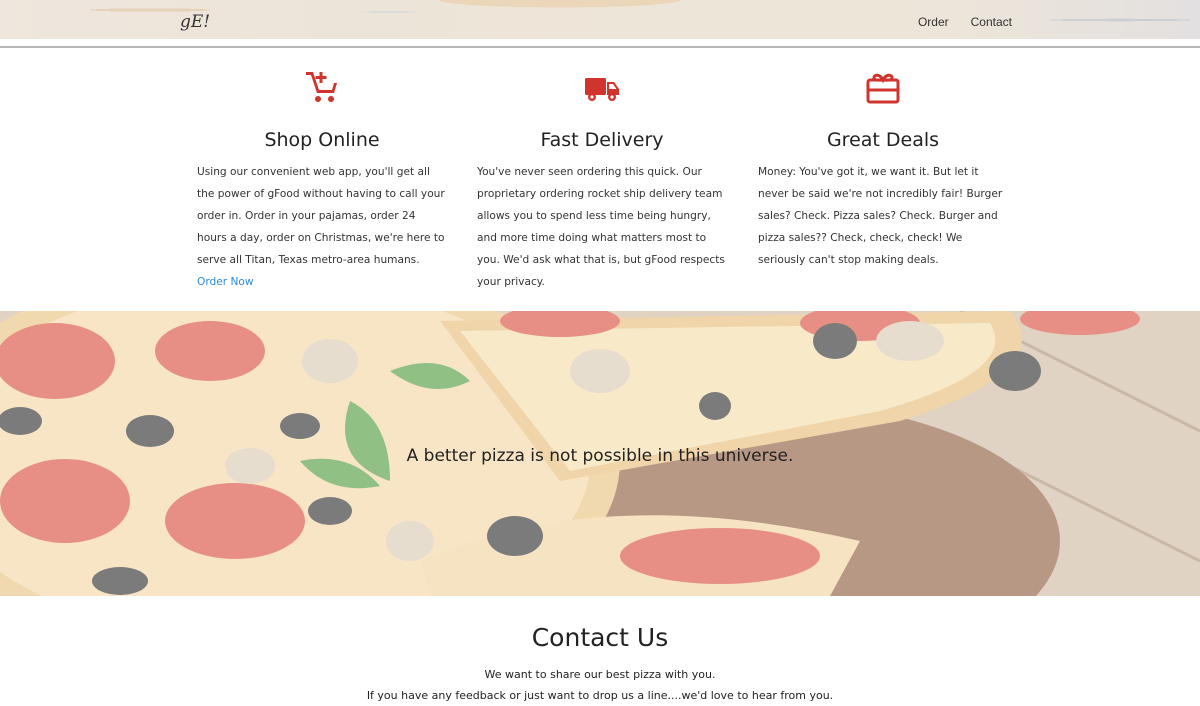 This screenshot has height=706, width=1200. I want to click on header-banner: gE! Order Contact, so click(600, 19).